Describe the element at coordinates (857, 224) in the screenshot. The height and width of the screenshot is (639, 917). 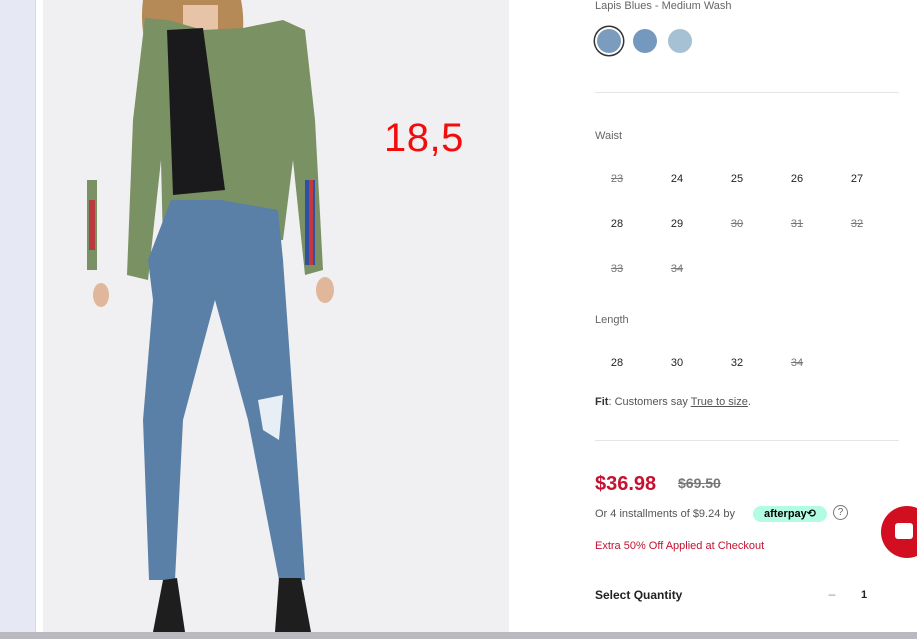
I see `waist-size-32: 32` at that location.